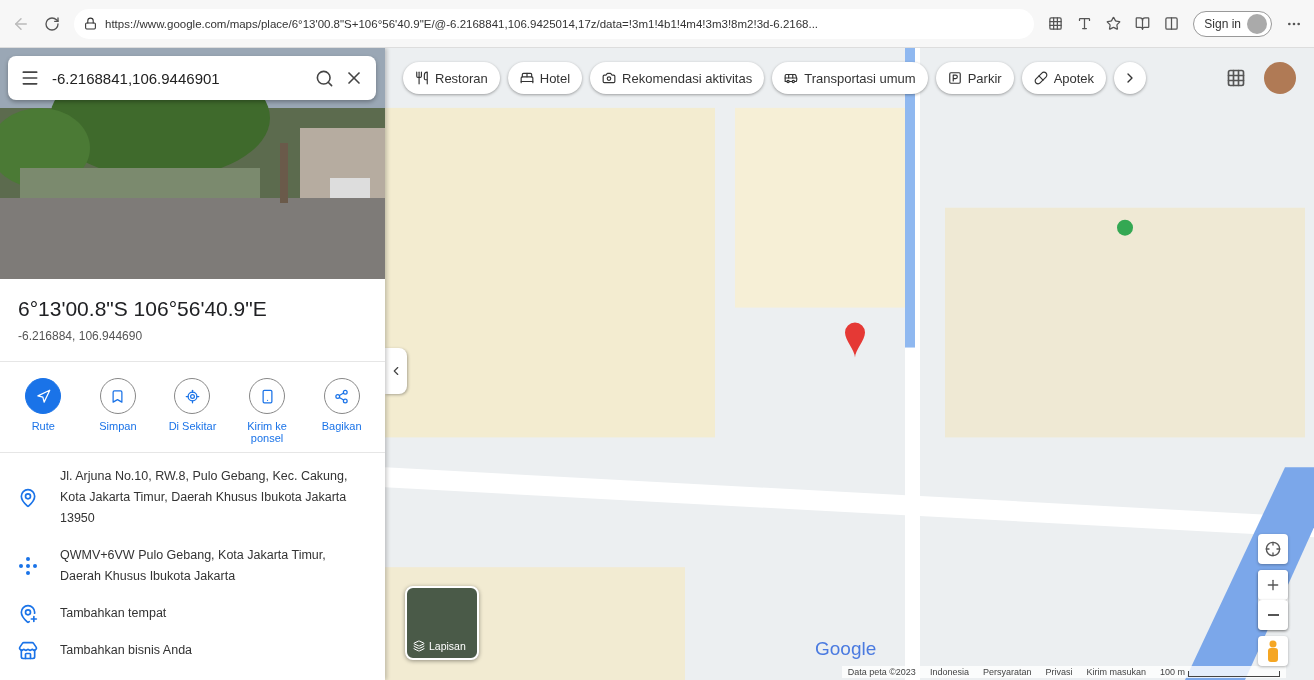 This screenshot has width=1314, height=680. Describe the element at coordinates (204, 497) in the screenshot. I see `detail-text: Jl. Arjuna No.10, RW.8, Pulo Gebang, Kec. Cakung, Kota Jakarta Timur, Daerah Khusus Ibukota Jakarta 13950` at that location.